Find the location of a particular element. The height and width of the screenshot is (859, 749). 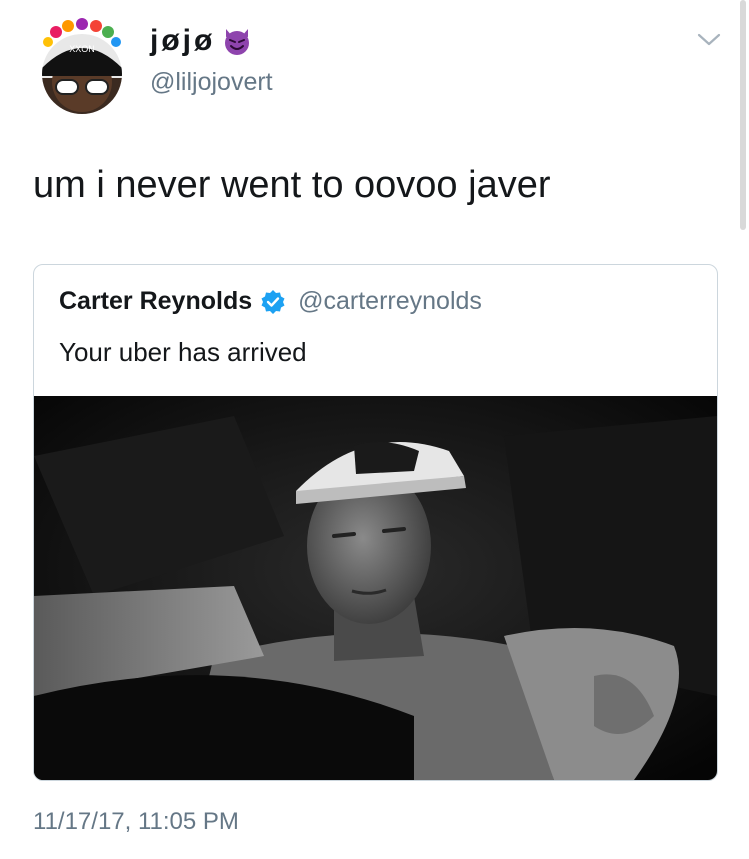

scrollbar is located at coordinates (743, 115).